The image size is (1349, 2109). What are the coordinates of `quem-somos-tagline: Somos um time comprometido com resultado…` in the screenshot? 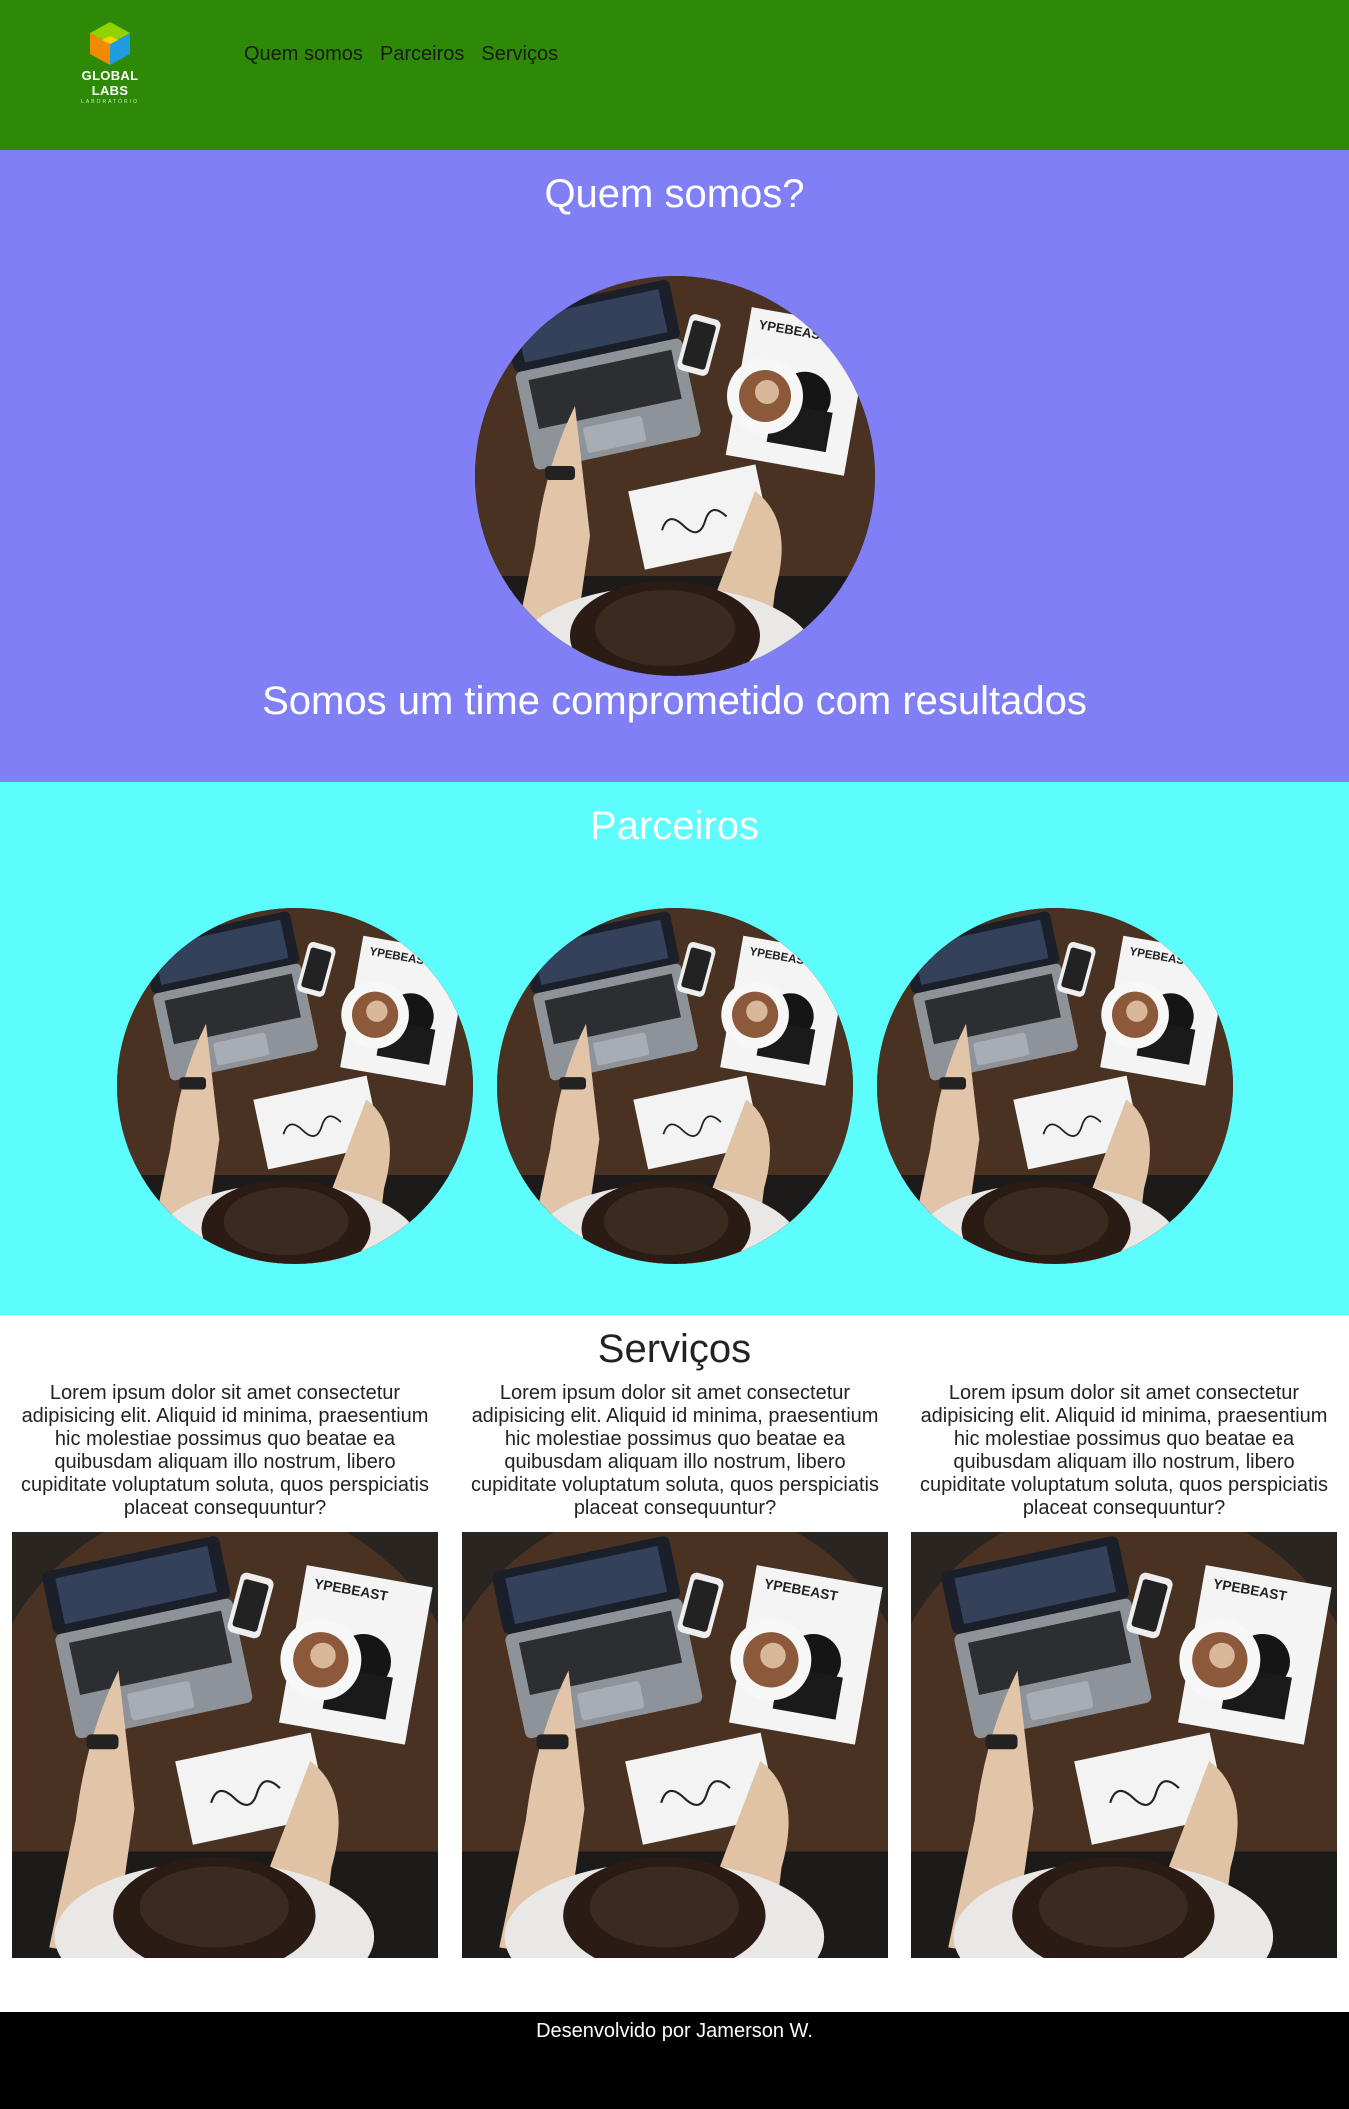 It's located at (674, 701).